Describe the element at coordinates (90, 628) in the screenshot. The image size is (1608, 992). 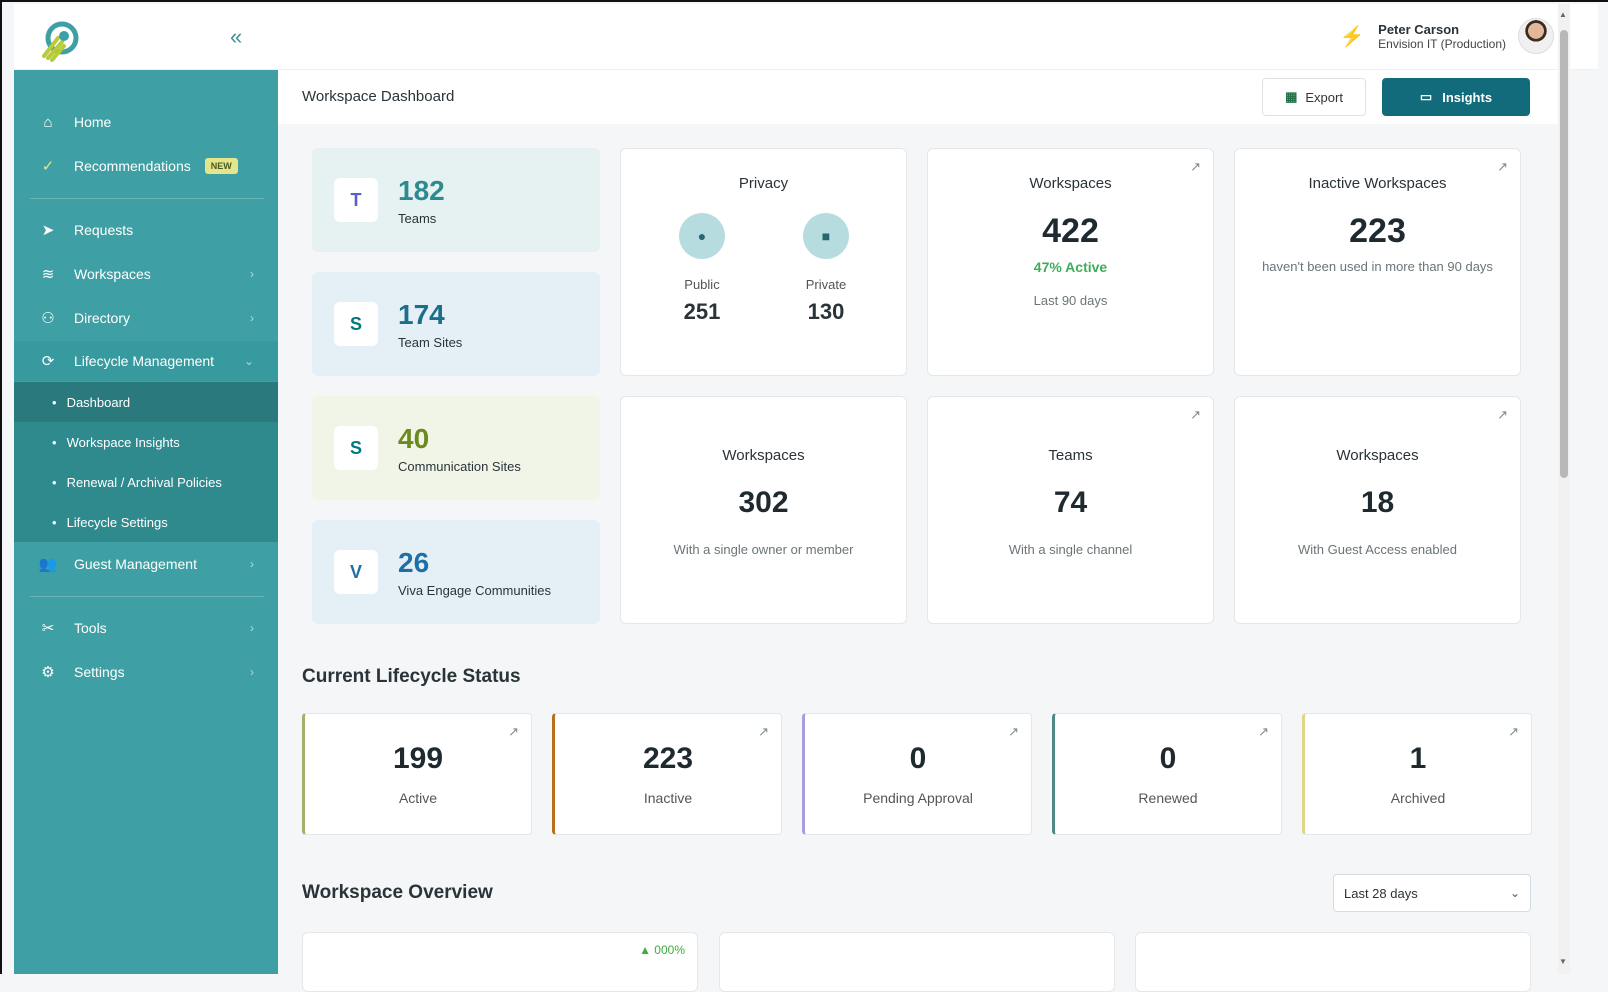
I see `sidebar-item-label: Tools` at that location.